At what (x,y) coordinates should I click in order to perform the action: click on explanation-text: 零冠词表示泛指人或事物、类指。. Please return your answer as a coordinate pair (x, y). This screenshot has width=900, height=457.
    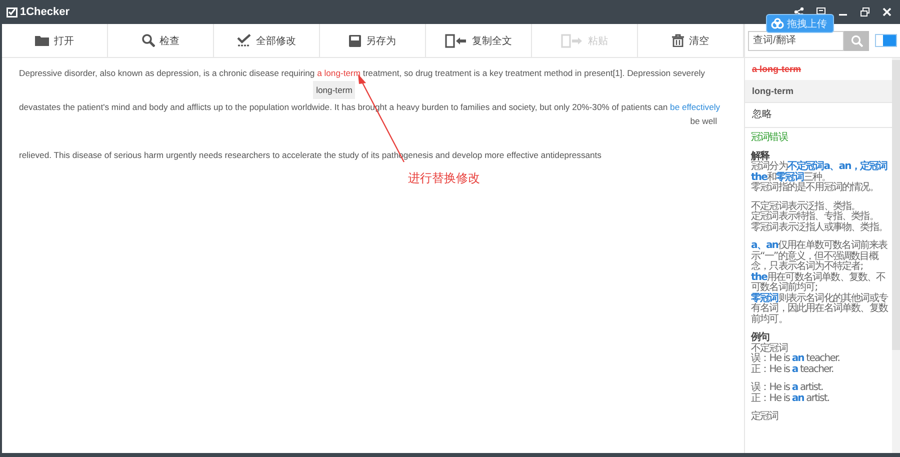
    Looking at the image, I should click on (820, 227).